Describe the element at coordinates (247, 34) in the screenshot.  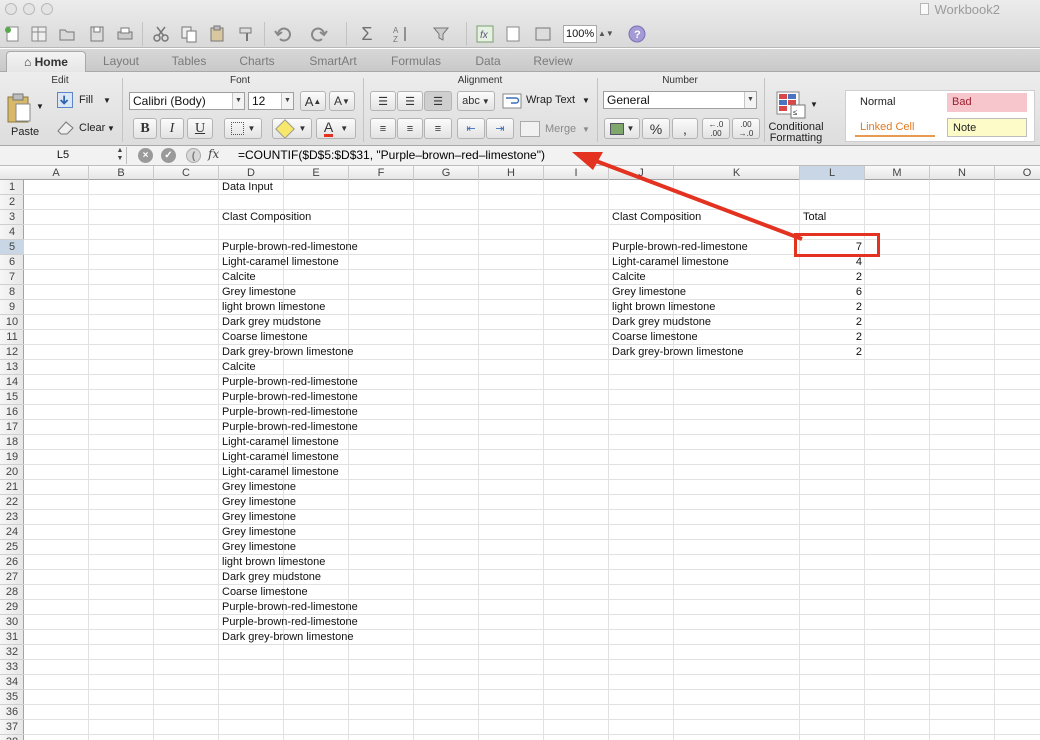
I see `format-painter-icon` at that location.